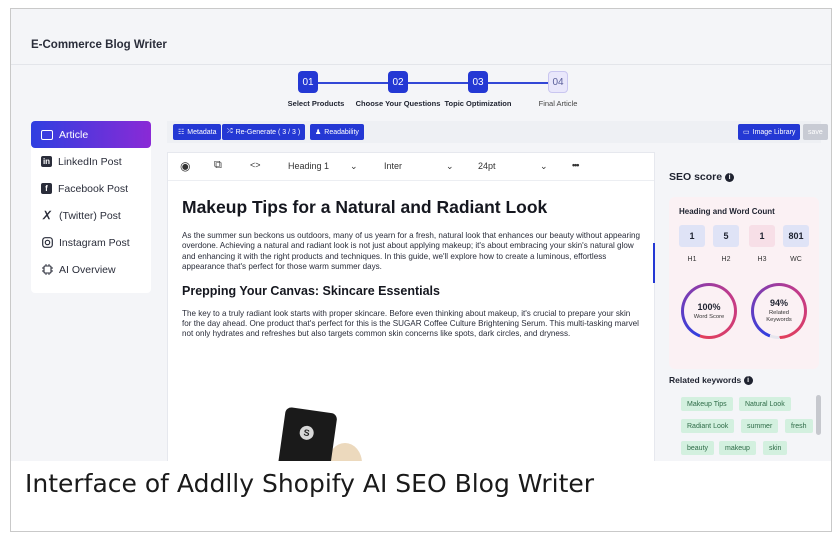 The height and width of the screenshot is (537, 840). Describe the element at coordinates (818, 415) in the screenshot. I see `keywords-scrollbar` at that location.